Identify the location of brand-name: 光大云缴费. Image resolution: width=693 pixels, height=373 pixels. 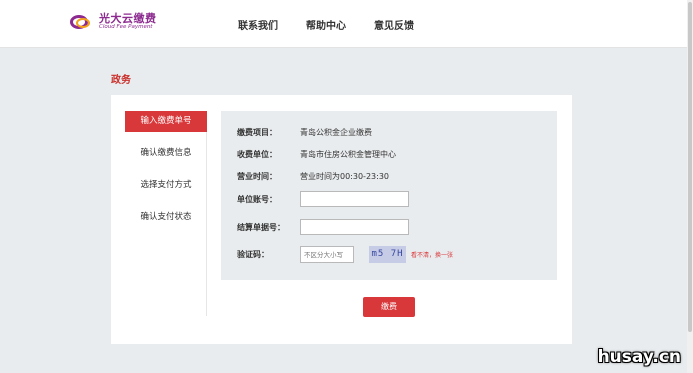
(128, 19).